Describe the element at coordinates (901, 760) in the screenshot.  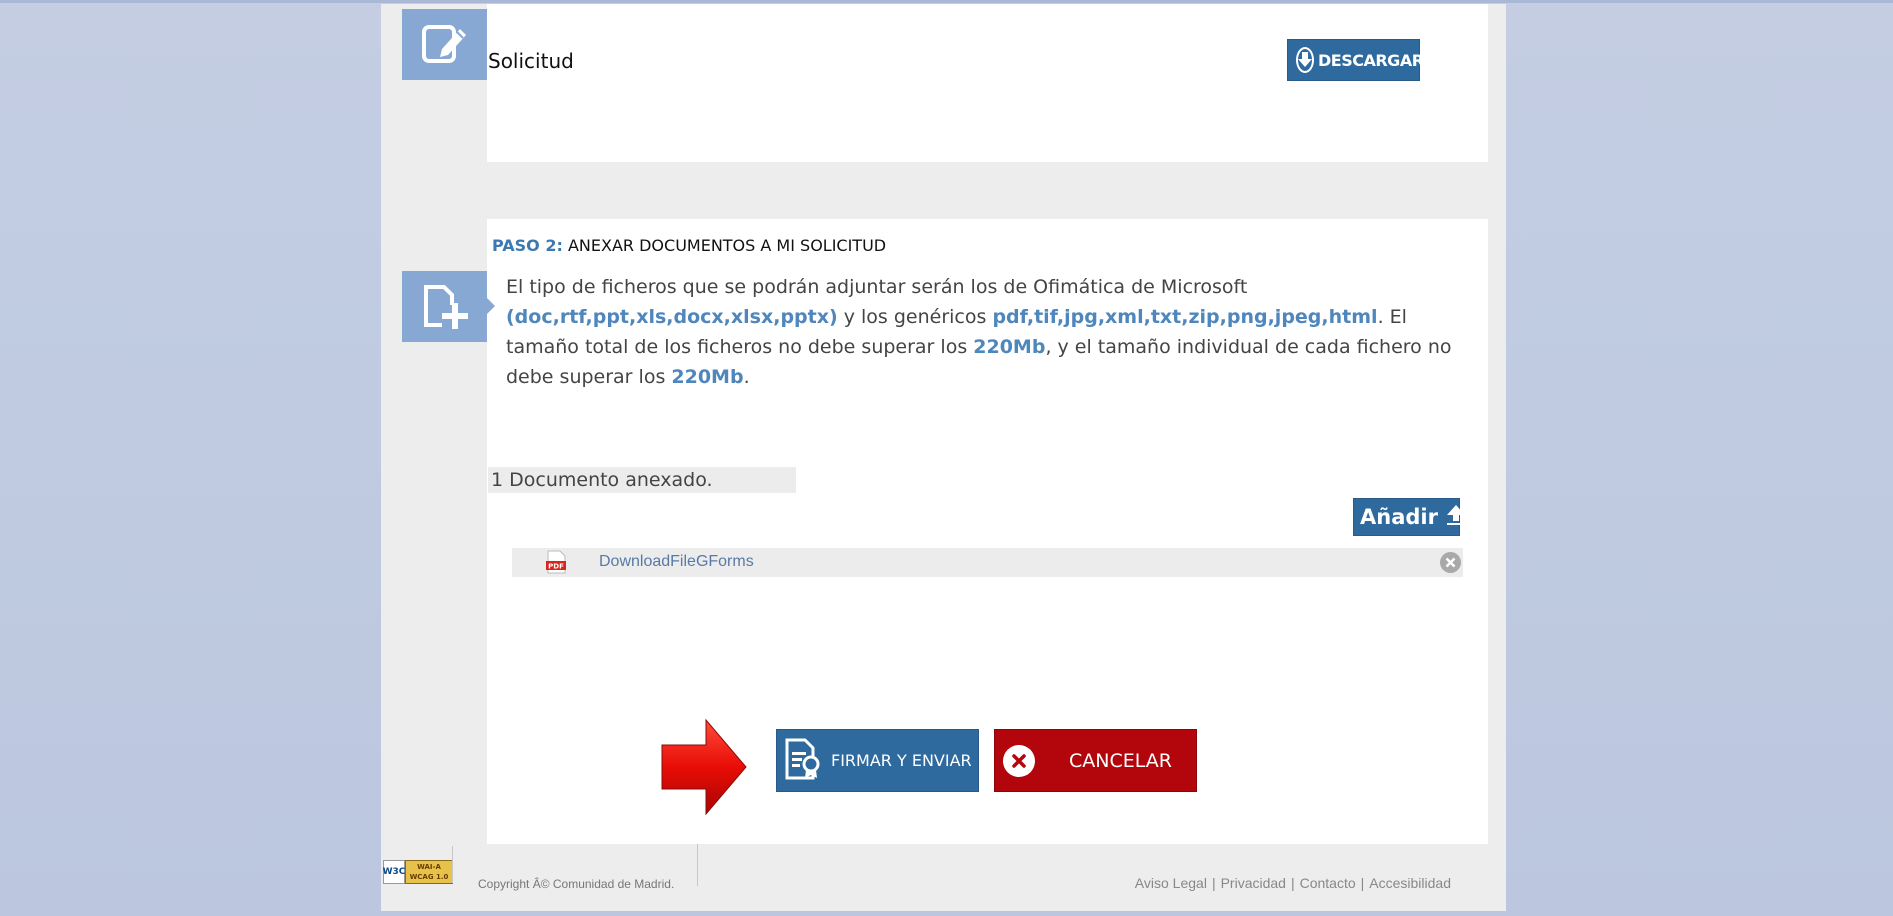
I see `sign-and-send-label: FIRMAR Y ENVIAR` at that location.